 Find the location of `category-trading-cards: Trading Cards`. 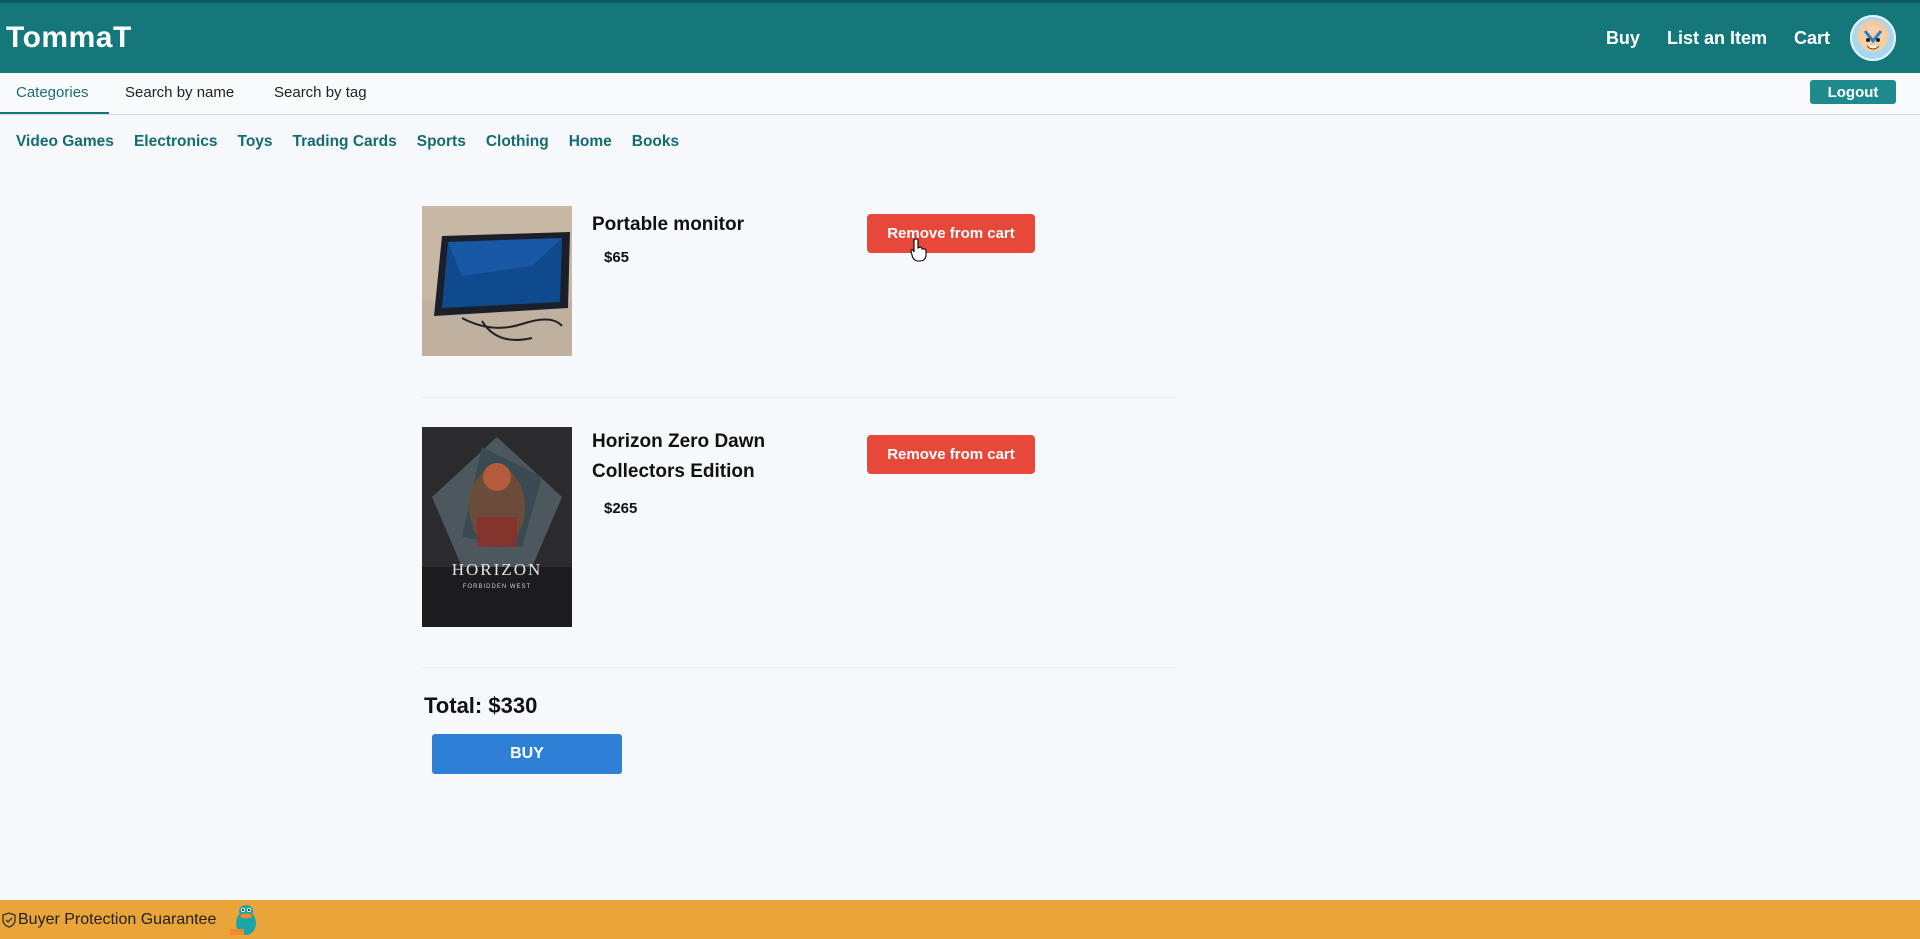

category-trading-cards: Trading Cards is located at coordinates (345, 142).